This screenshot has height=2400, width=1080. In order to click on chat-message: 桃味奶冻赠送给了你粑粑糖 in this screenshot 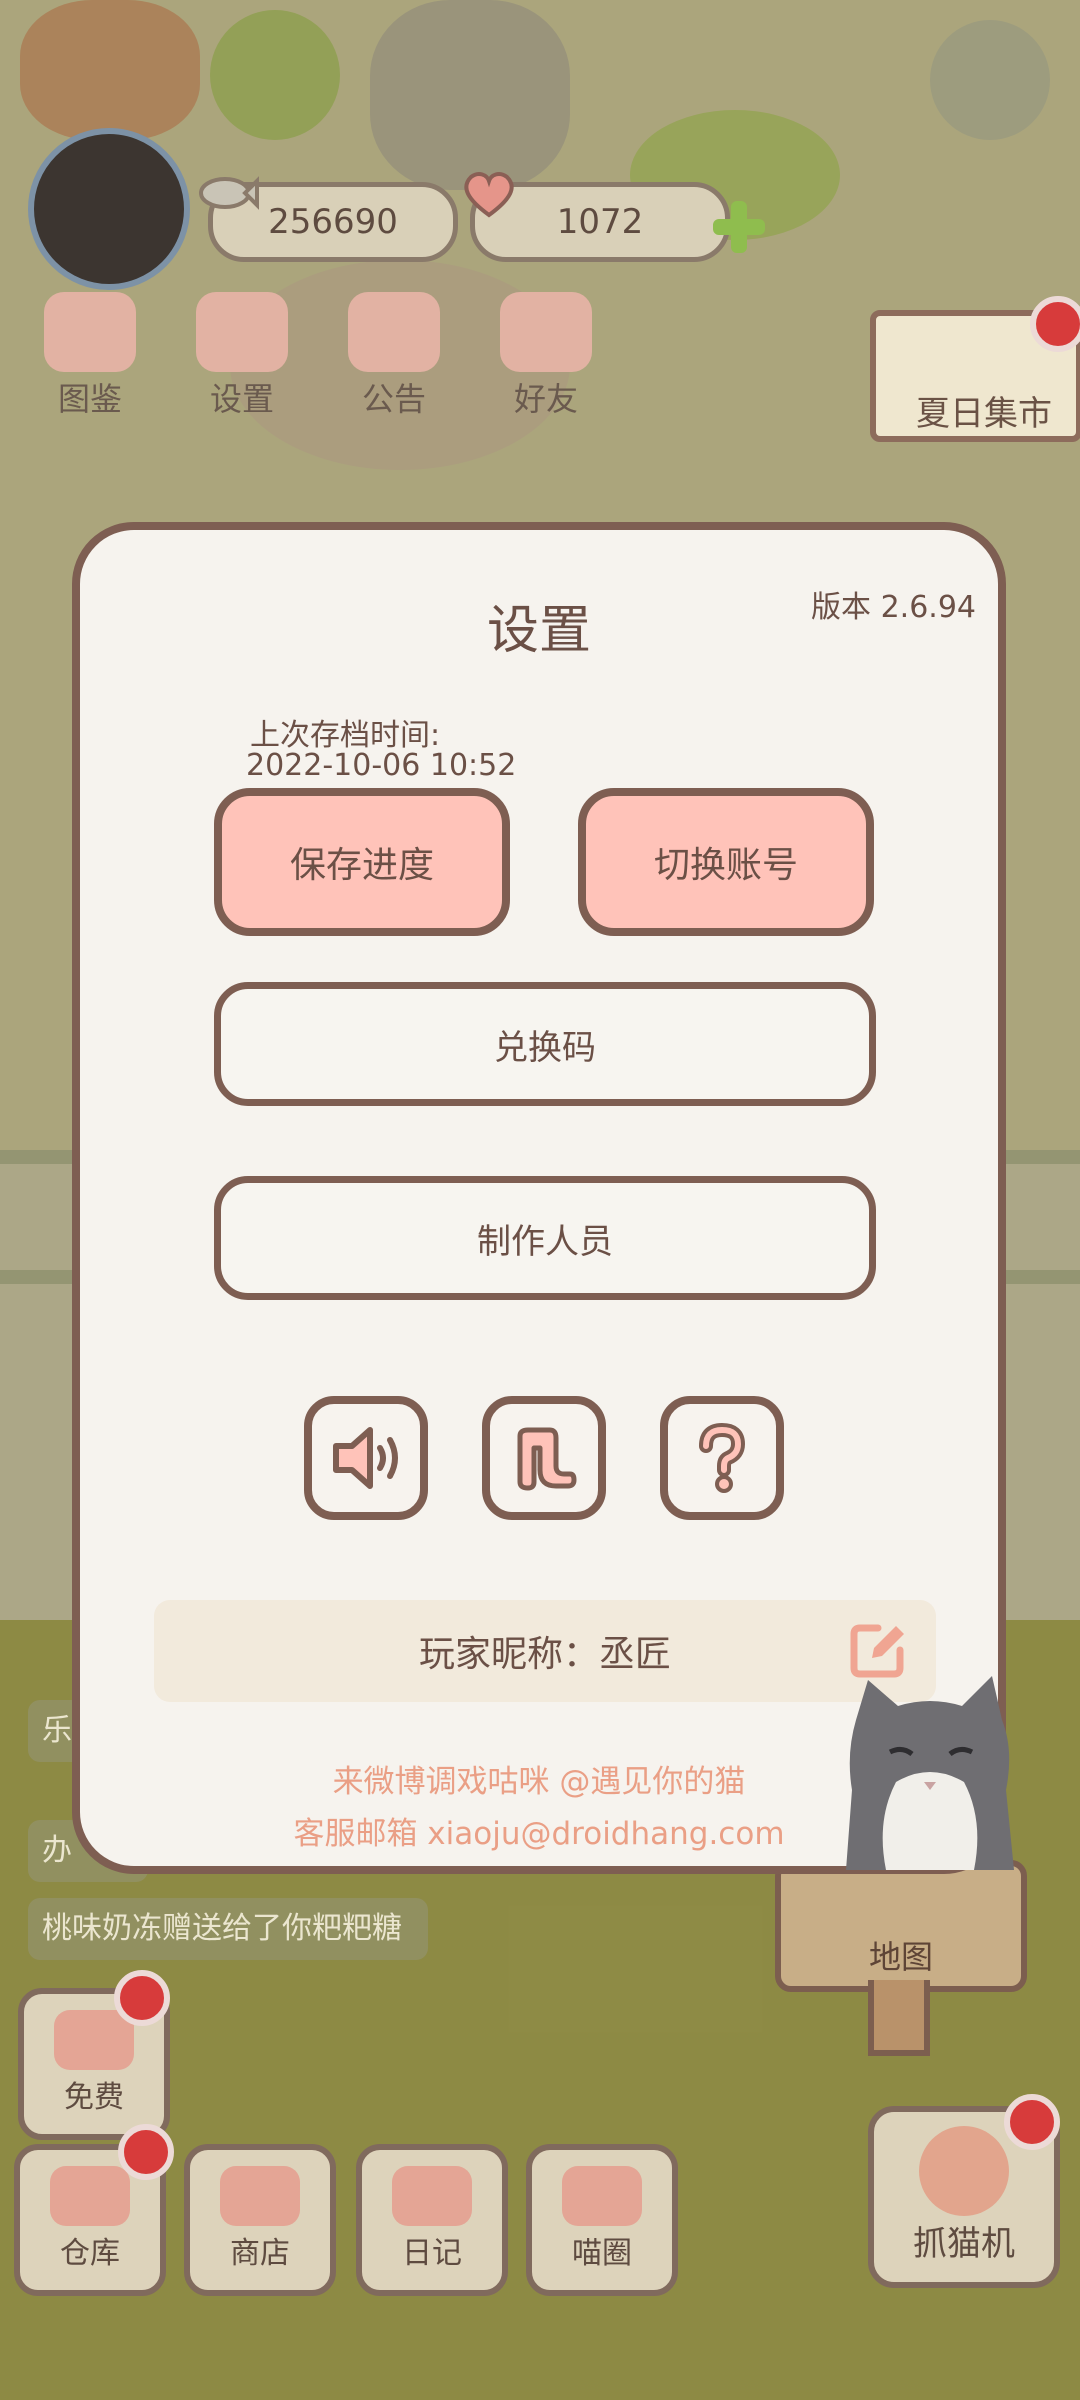, I will do `click(228, 1929)`.